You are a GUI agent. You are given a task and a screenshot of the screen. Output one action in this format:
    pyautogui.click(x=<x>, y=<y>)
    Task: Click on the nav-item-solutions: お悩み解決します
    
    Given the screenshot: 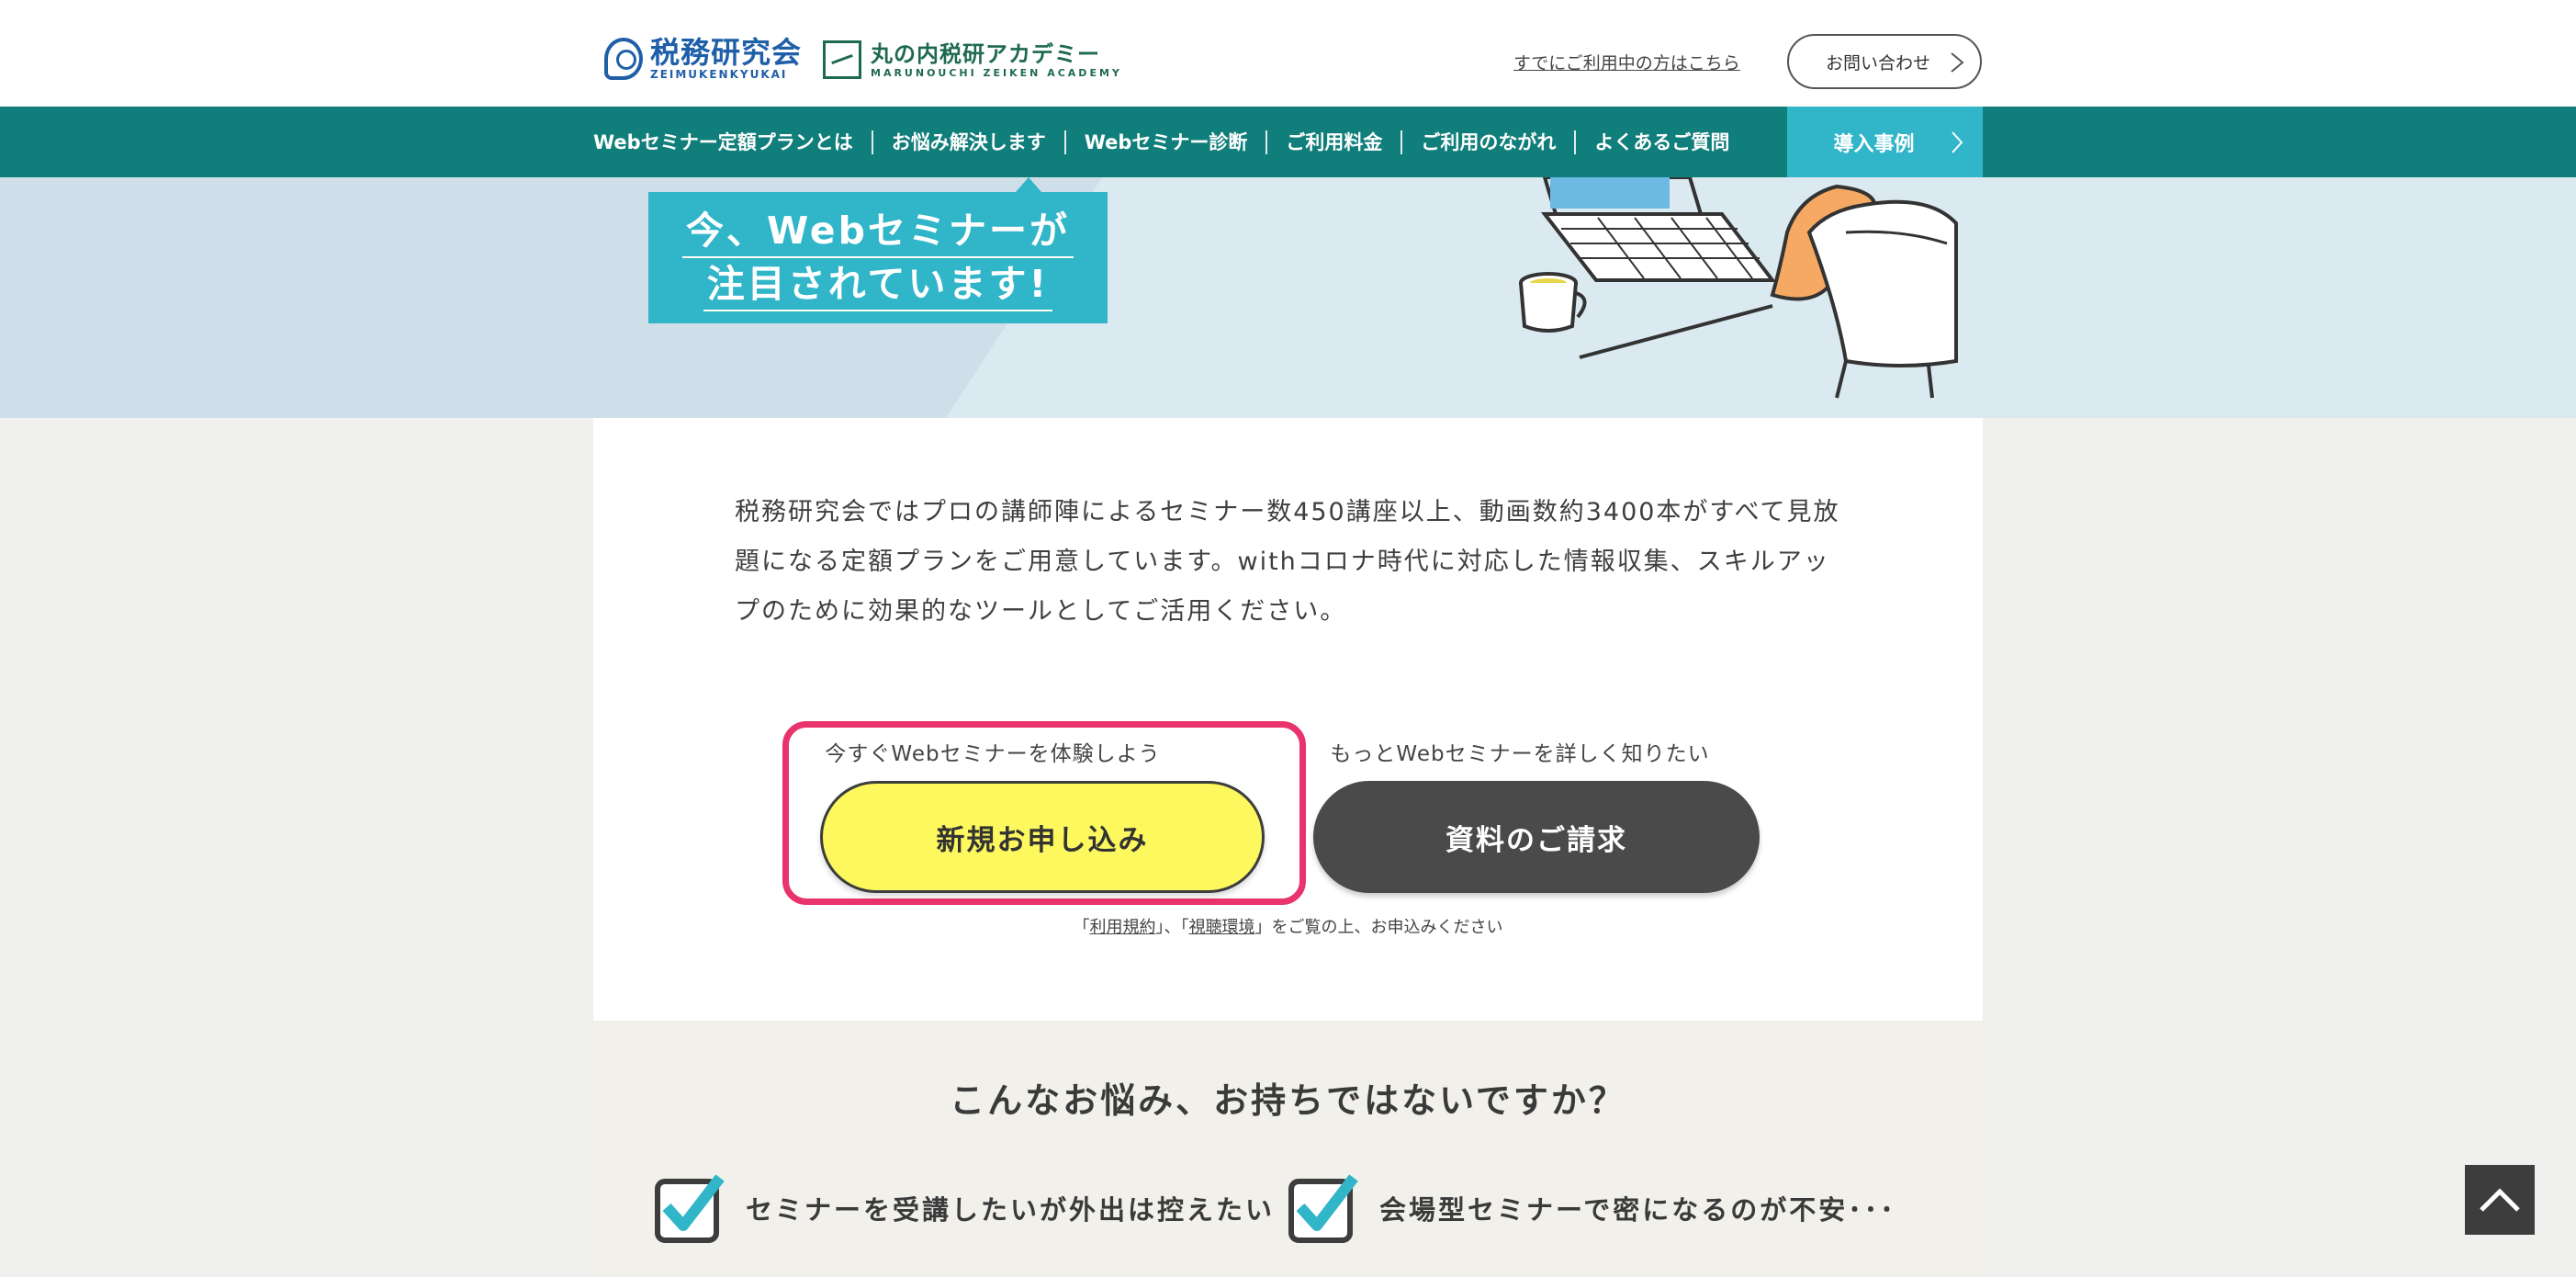 What is the action you would take?
    pyautogui.click(x=967, y=142)
    